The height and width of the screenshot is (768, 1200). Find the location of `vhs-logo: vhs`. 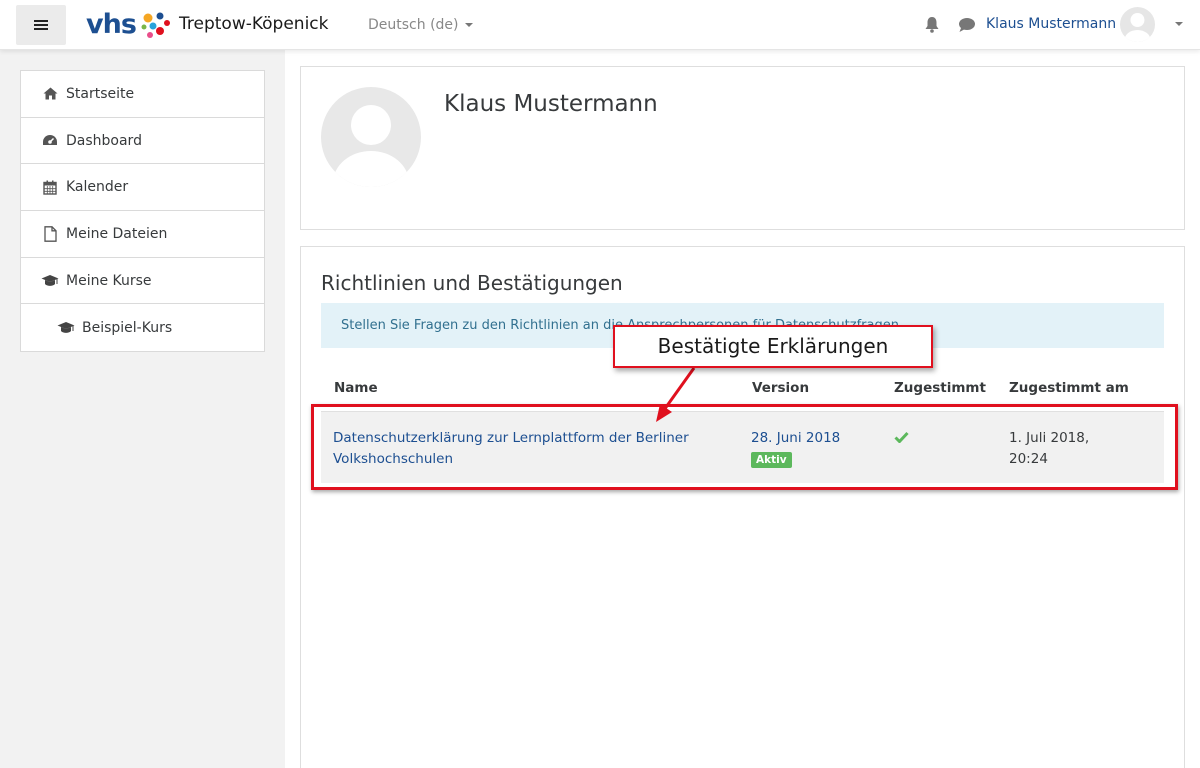

vhs-logo: vhs is located at coordinates (129, 26).